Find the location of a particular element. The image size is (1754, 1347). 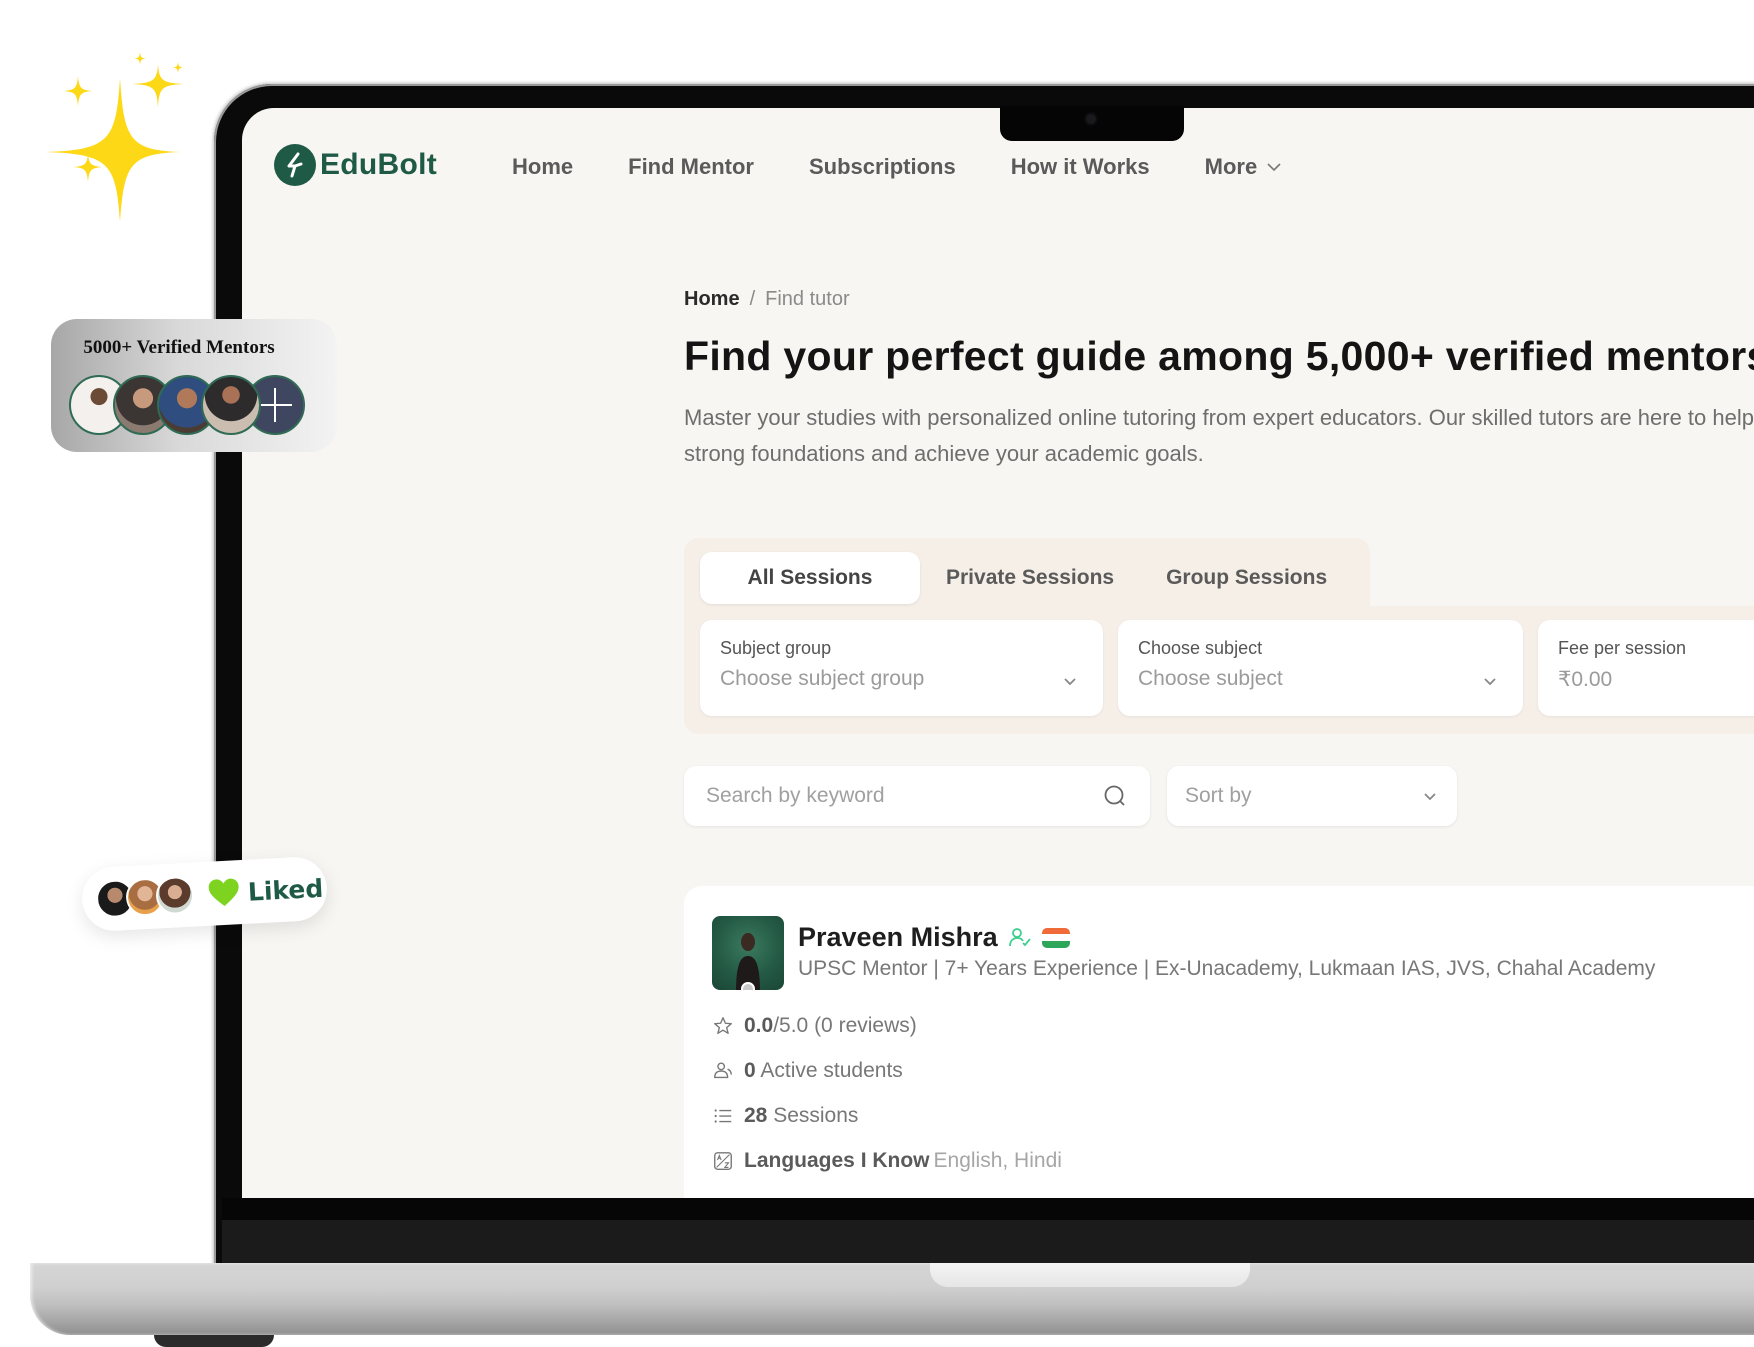

languages-value: English, Hindi is located at coordinates (997, 1160).